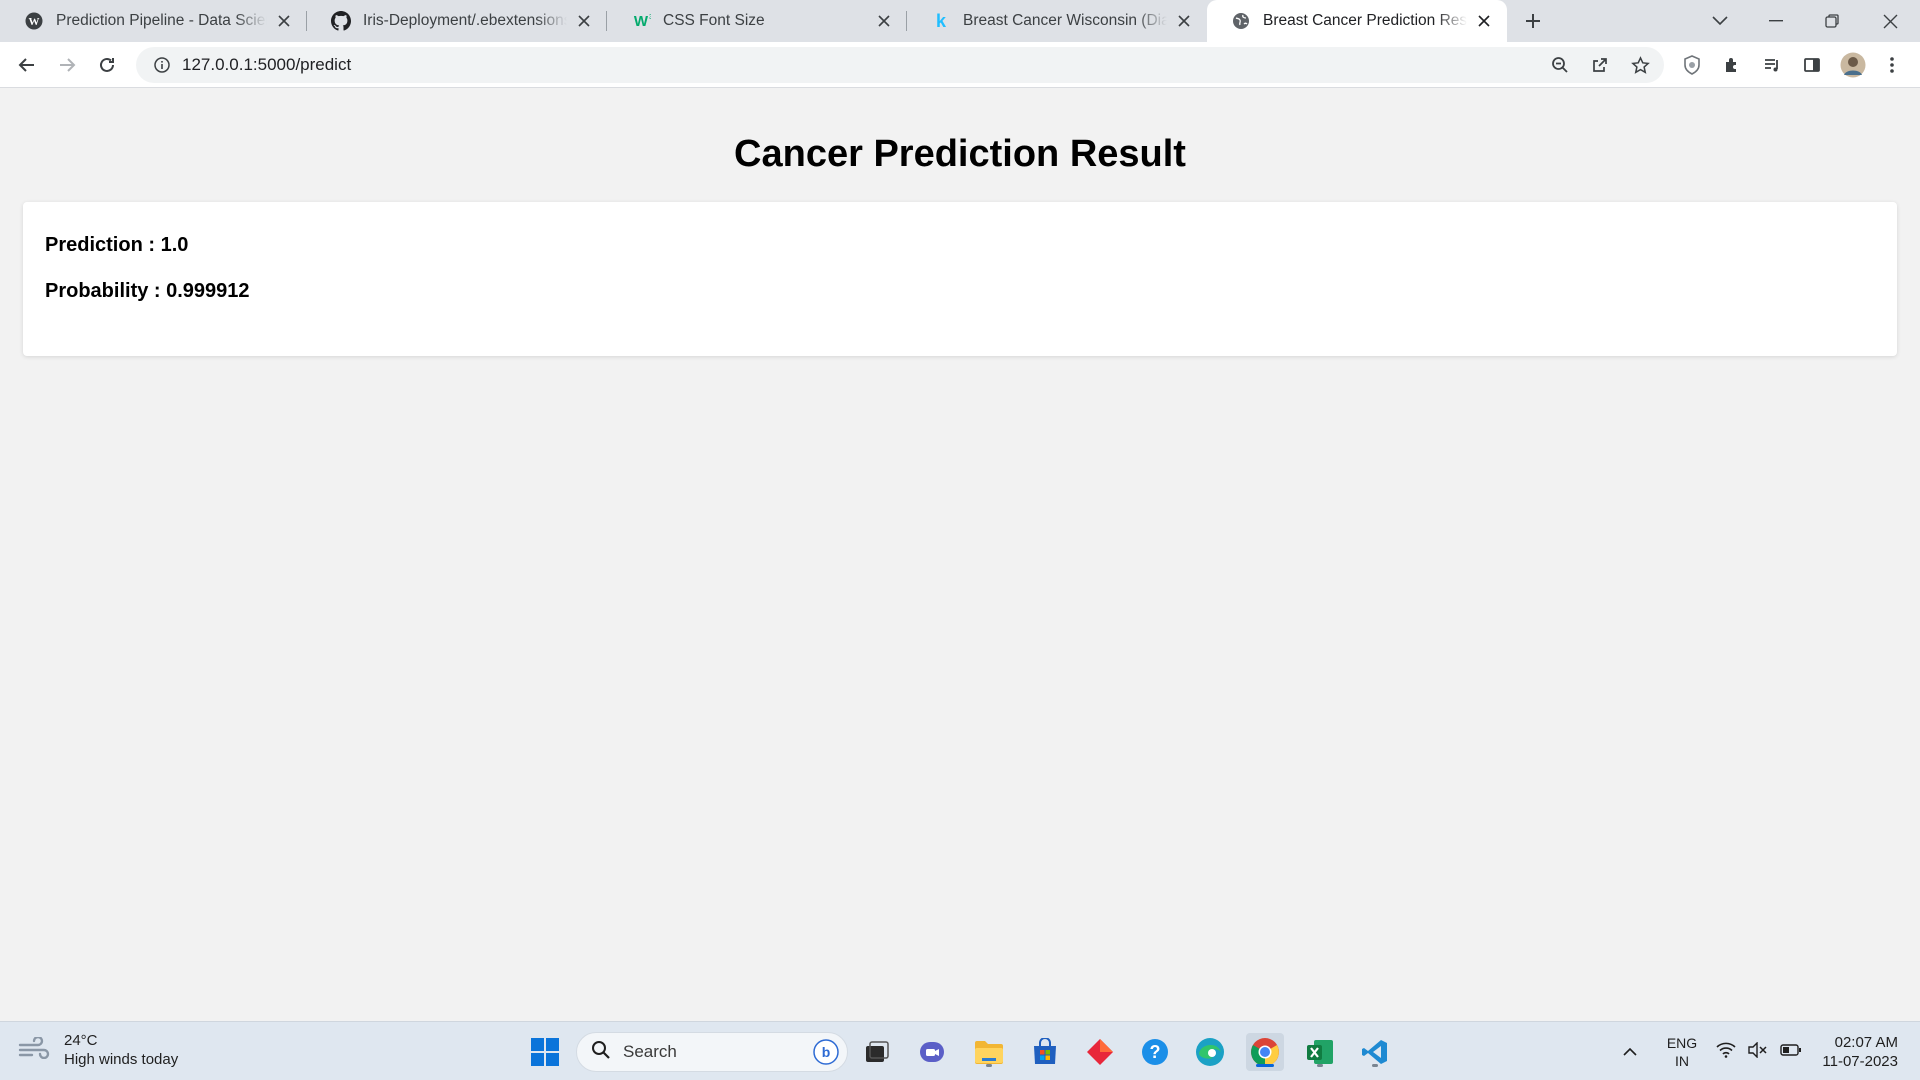  I want to click on browser-toolbar: 127.0.0.1:5000/predict, so click(960, 65).